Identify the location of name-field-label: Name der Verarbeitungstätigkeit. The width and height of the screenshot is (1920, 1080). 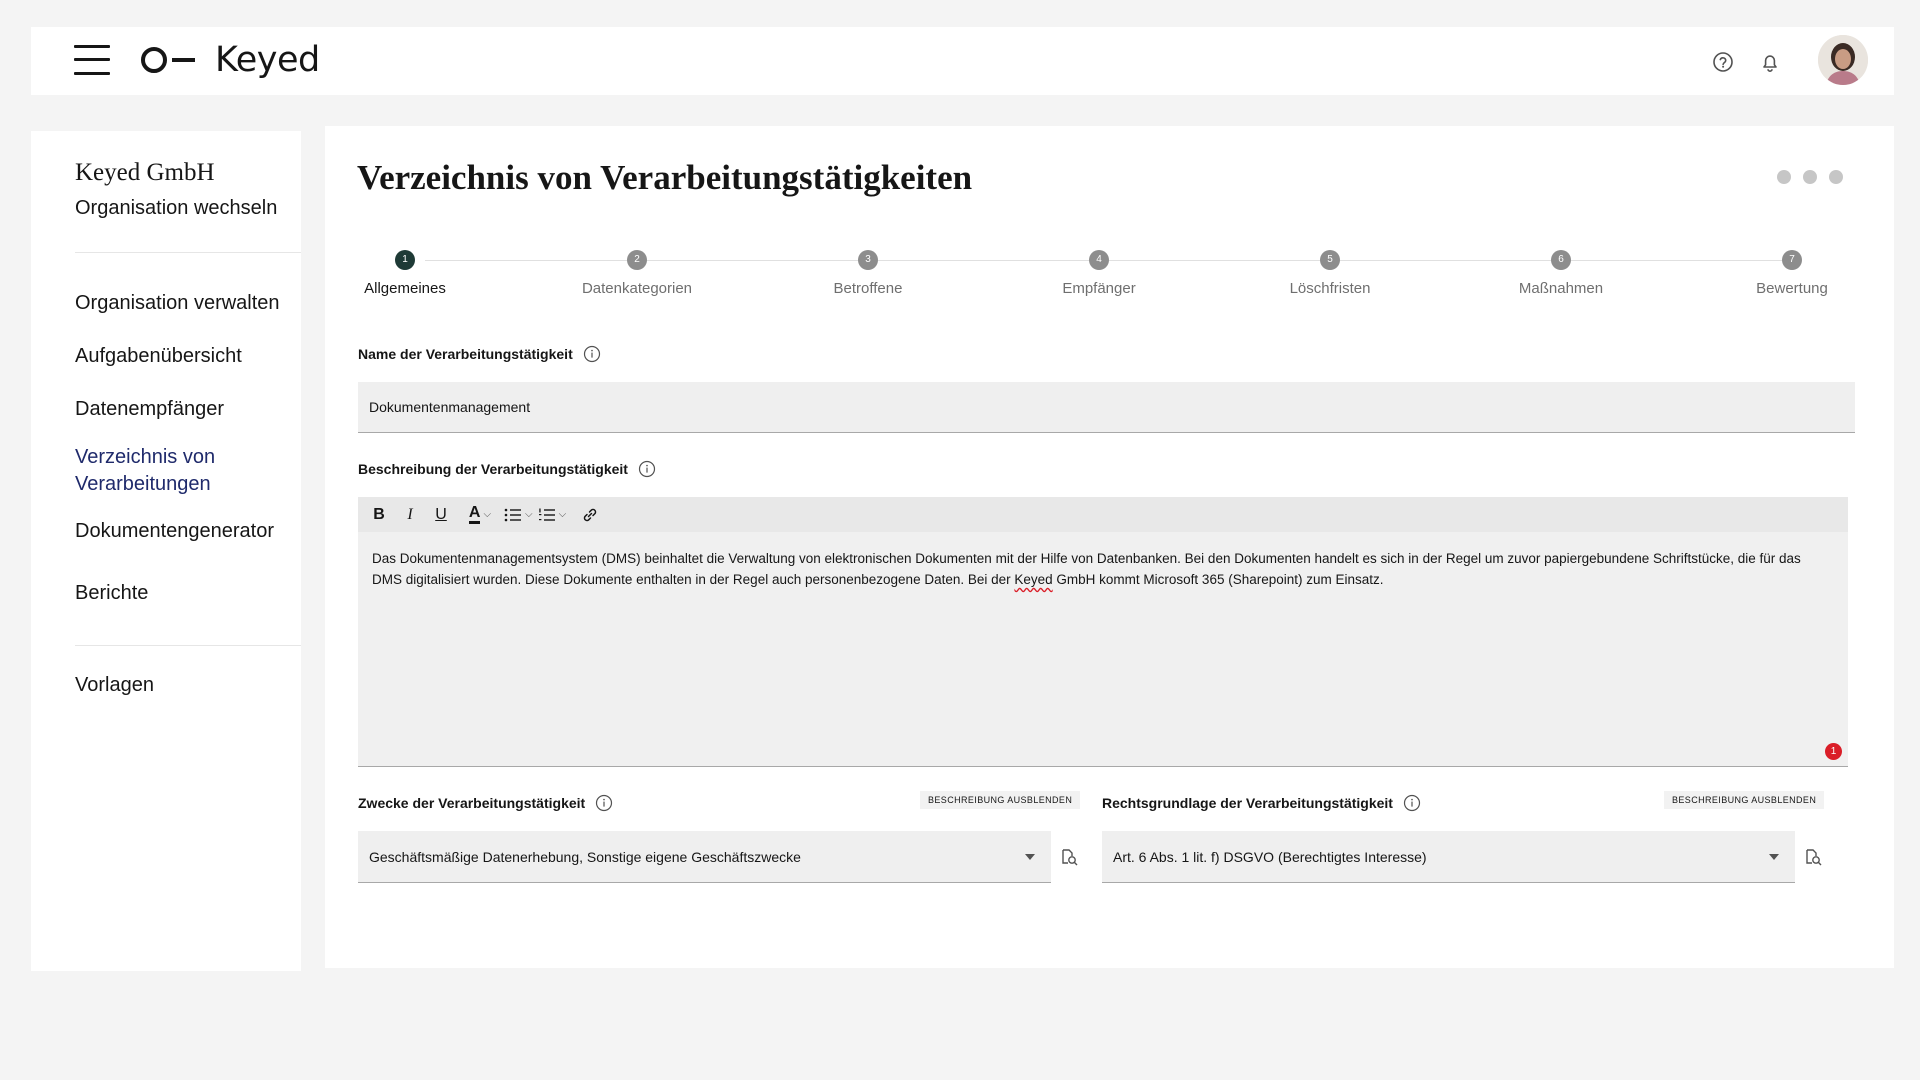
(479, 354).